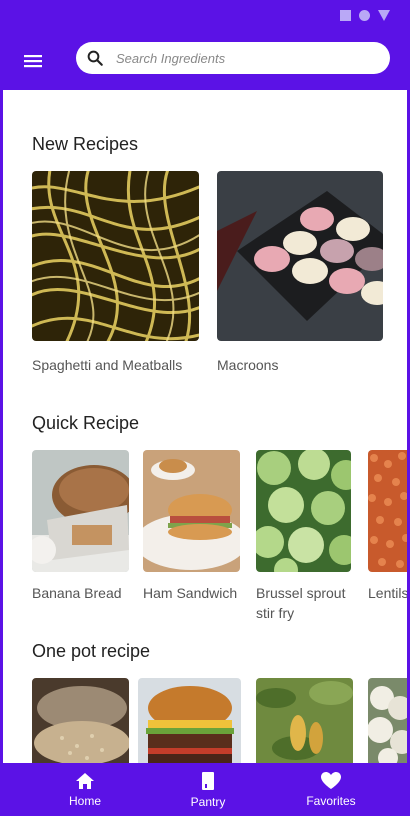  Describe the element at coordinates (303, 511) in the screenshot. I see `recipe-image-brussel-sprouts` at that location.